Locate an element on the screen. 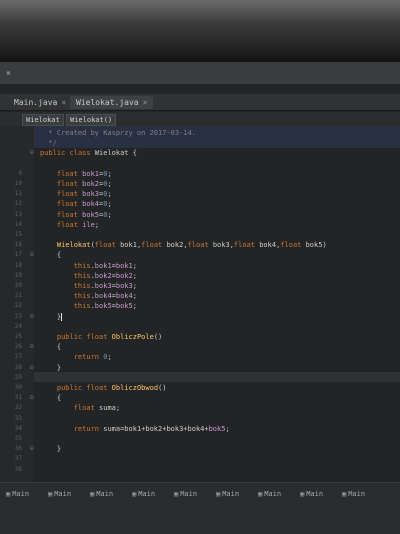  code-line: 20 this.bok3=bok3; is located at coordinates (200, 286).